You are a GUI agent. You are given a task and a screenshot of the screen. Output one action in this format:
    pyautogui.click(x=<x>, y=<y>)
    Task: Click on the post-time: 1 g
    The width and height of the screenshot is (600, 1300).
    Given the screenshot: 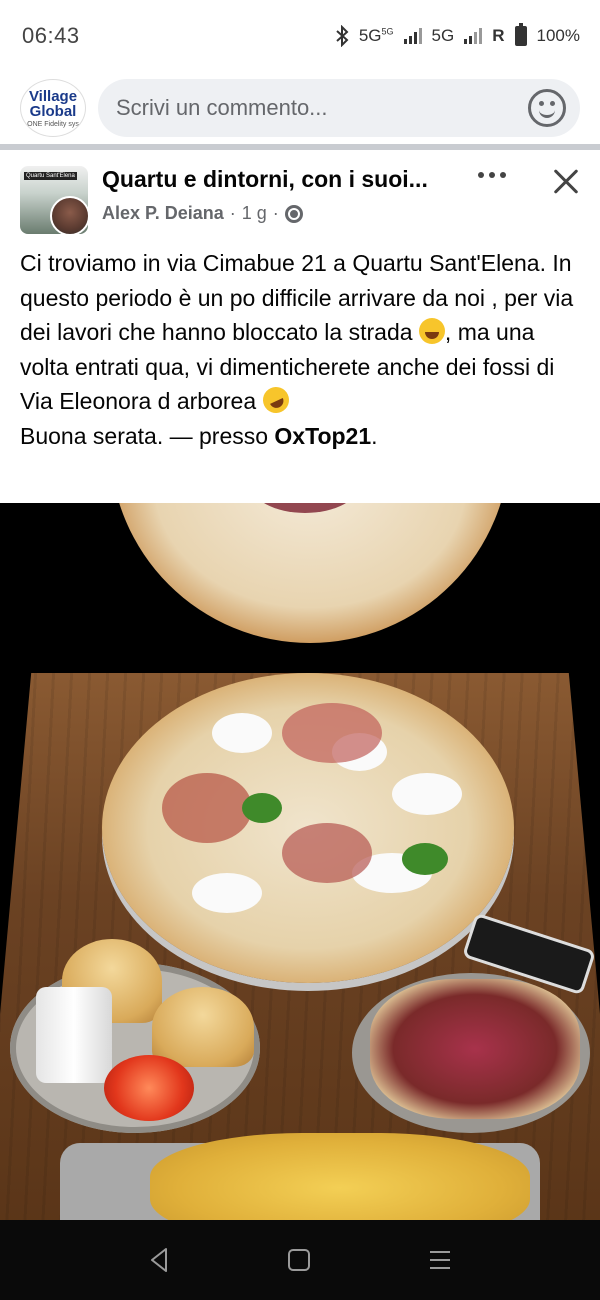 What is the action you would take?
    pyautogui.click(x=254, y=213)
    